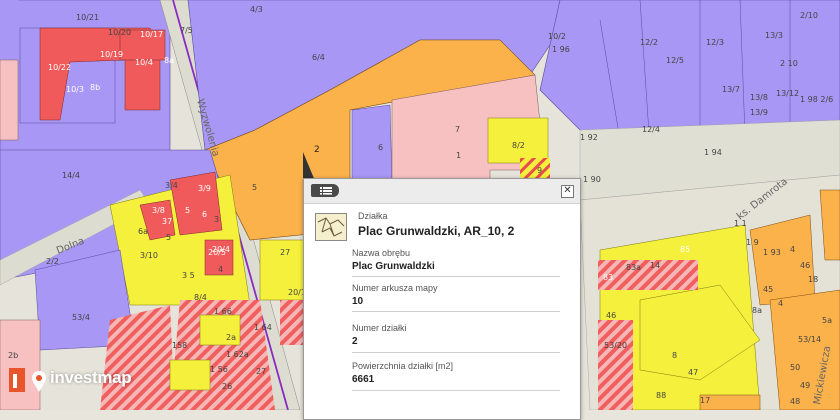 Image resolution: width=840 pixels, height=420 pixels. Describe the element at coordinates (608, 277) in the screenshot. I see `parcel-label: 83` at that location.